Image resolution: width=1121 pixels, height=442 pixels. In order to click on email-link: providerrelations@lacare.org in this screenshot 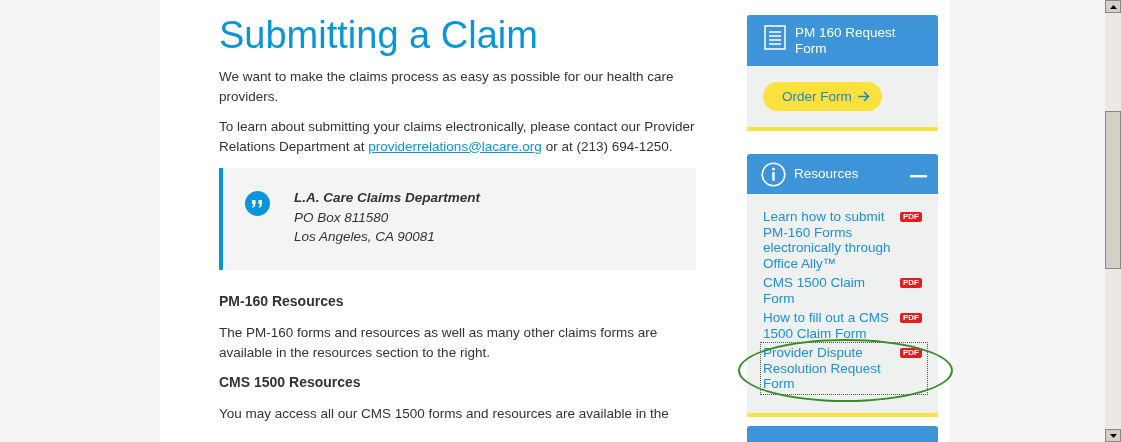, I will do `click(455, 146)`.